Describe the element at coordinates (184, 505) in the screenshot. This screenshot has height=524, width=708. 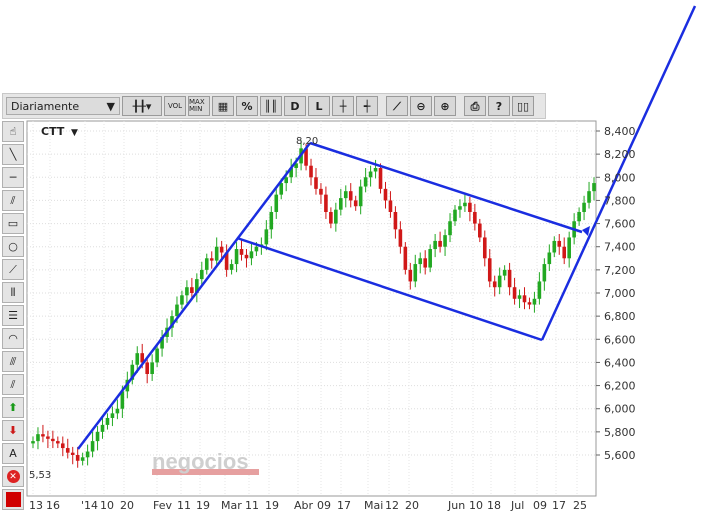
I see `x-tick-label: 11` at that location.